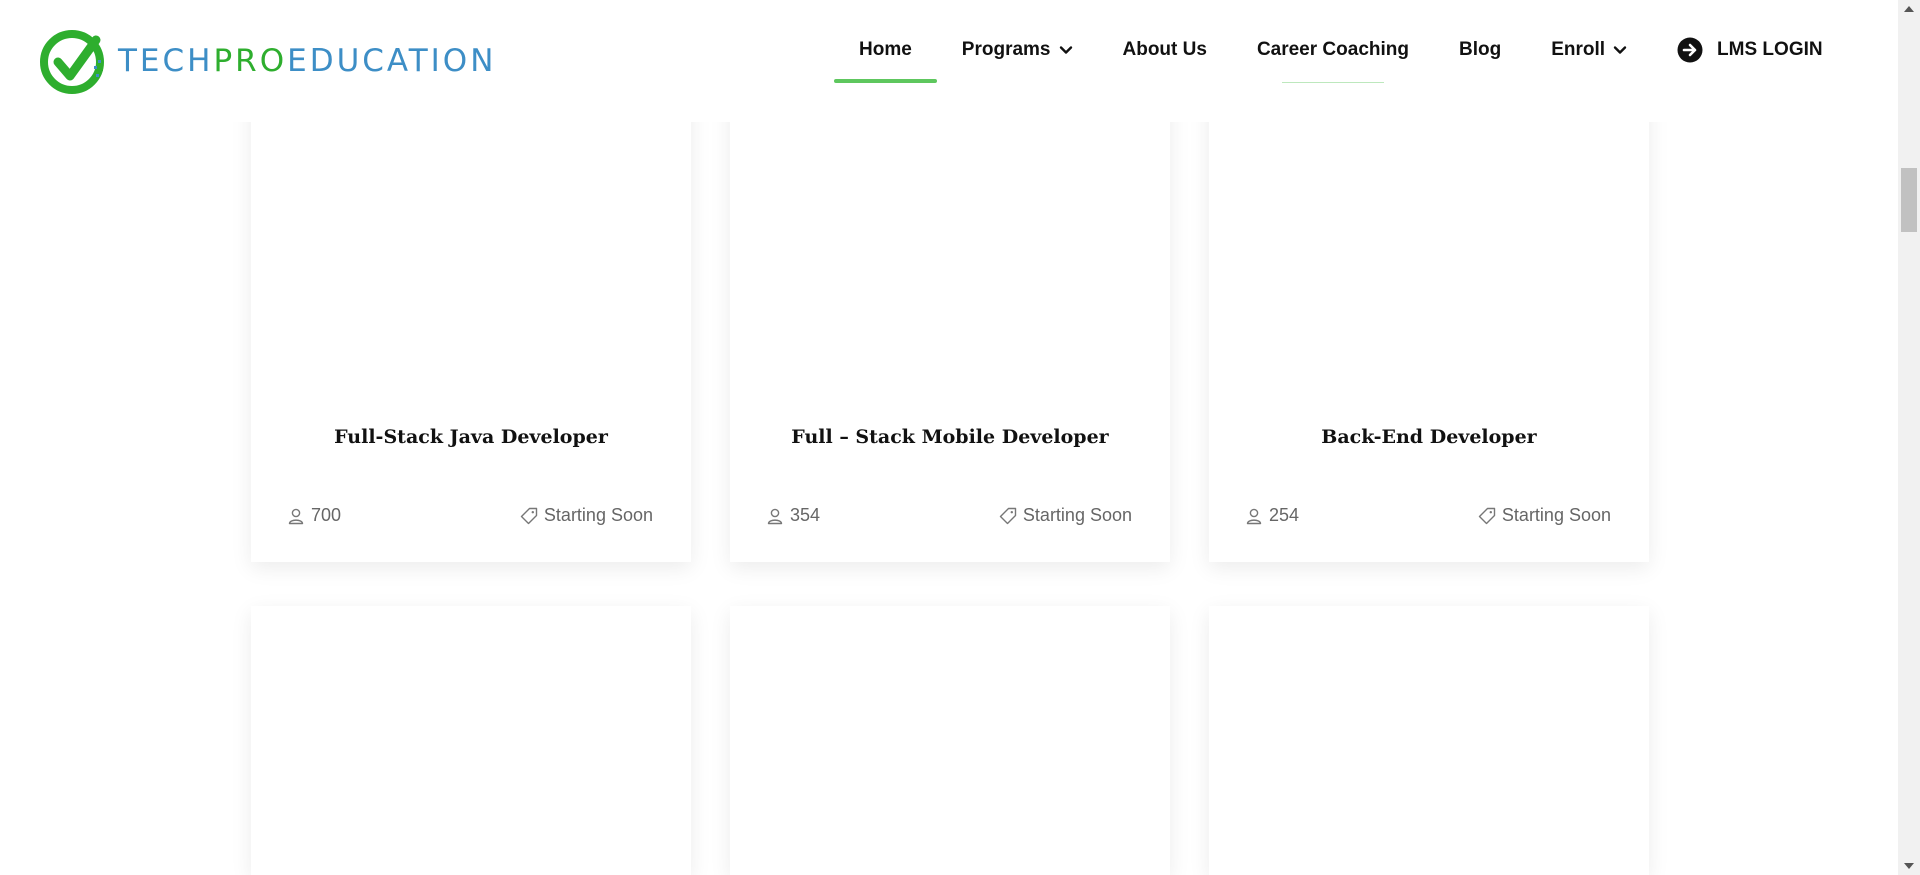 Image resolution: width=1920 pixels, height=875 pixels. What do you see at coordinates (471, 437) in the screenshot?
I see `course-title: Full-Stack Java Developer` at bounding box center [471, 437].